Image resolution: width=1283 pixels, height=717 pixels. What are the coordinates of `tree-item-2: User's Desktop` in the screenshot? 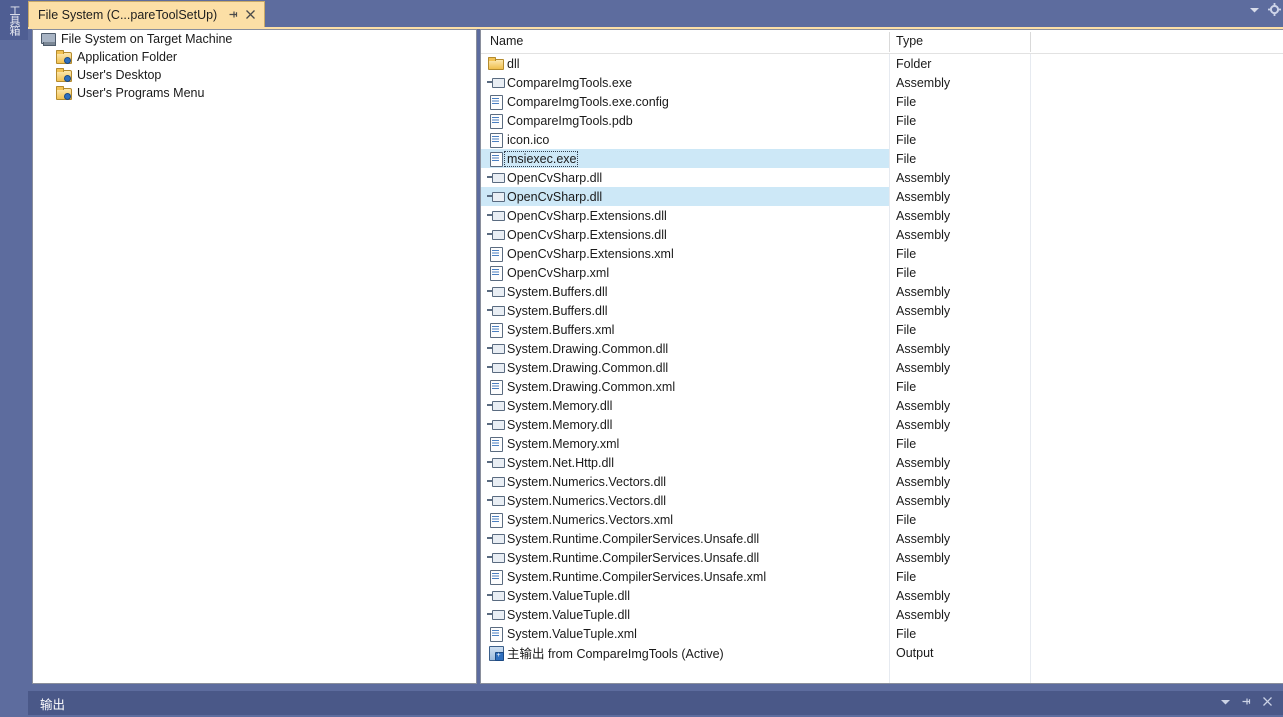 It's located at (254, 75).